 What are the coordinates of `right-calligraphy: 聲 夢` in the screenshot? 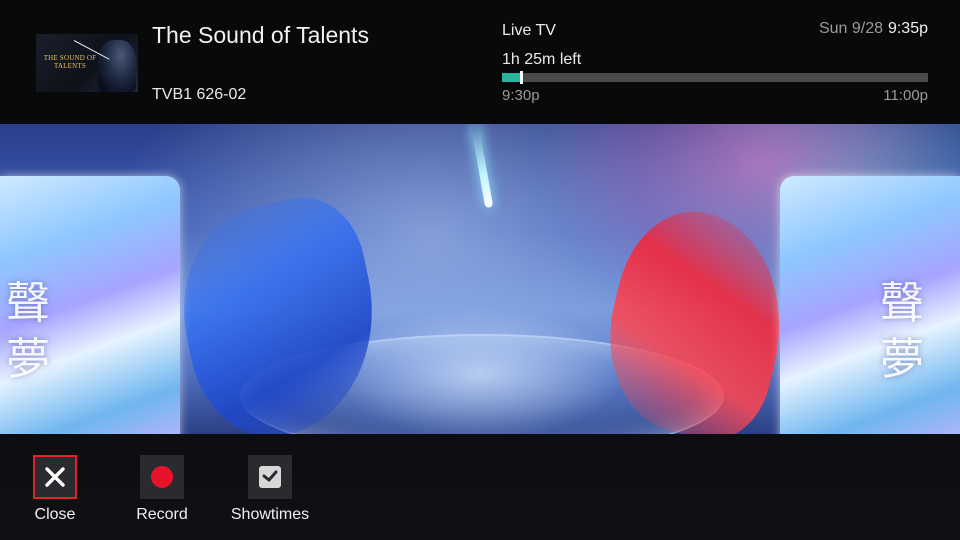 It's located at (902, 331).